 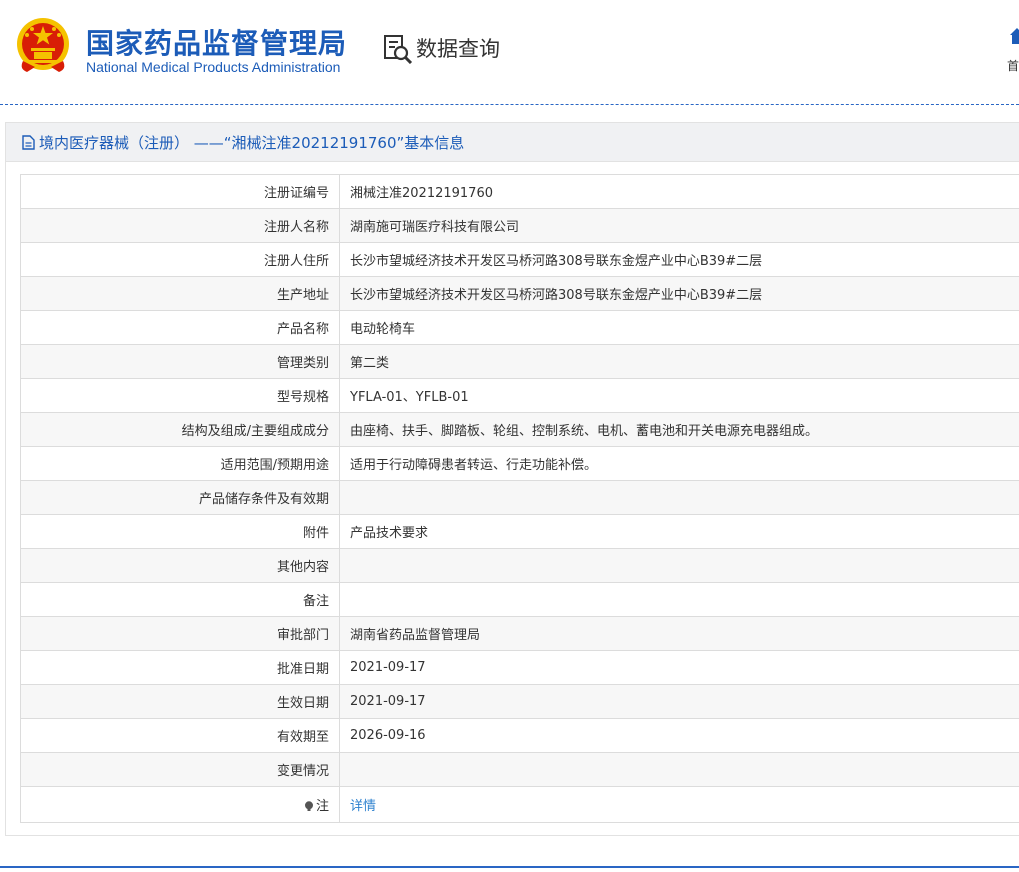 I want to click on note-label: 注, so click(x=322, y=806).